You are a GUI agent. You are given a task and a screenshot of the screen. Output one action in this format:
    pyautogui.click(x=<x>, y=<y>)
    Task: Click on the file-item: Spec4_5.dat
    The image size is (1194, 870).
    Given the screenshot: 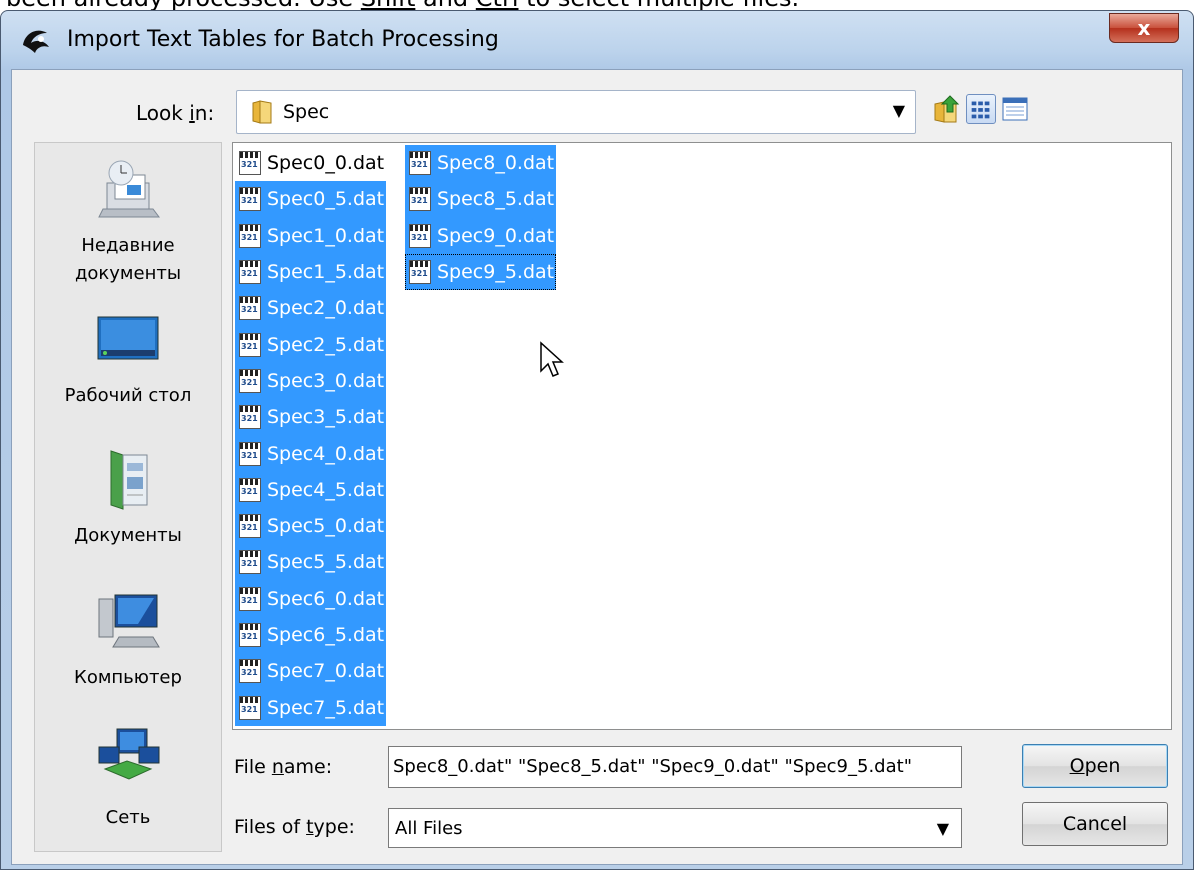 What is the action you would take?
    pyautogui.click(x=311, y=489)
    